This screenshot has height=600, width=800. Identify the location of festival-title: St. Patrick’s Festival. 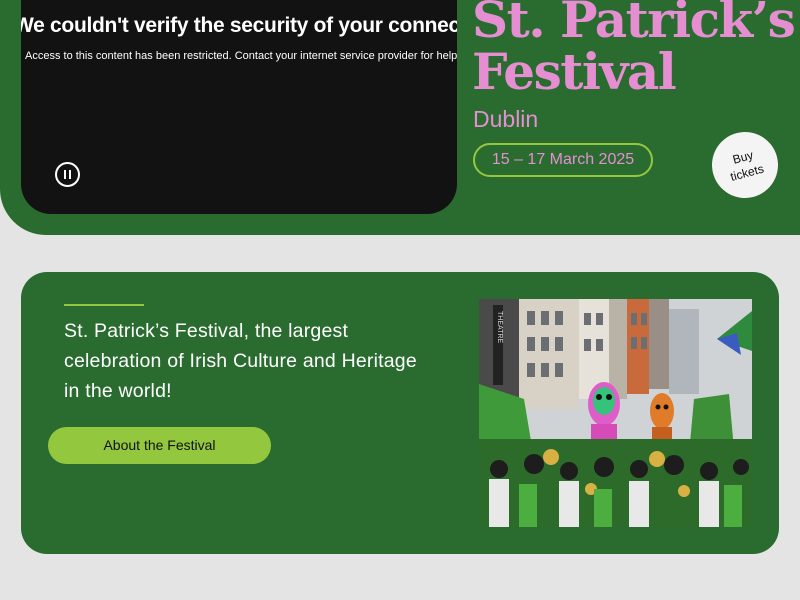
(636, 49).